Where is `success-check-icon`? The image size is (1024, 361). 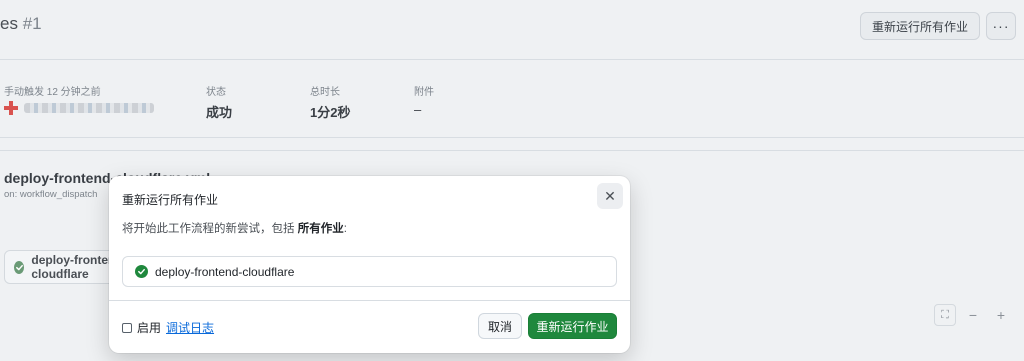 success-check-icon is located at coordinates (141, 271).